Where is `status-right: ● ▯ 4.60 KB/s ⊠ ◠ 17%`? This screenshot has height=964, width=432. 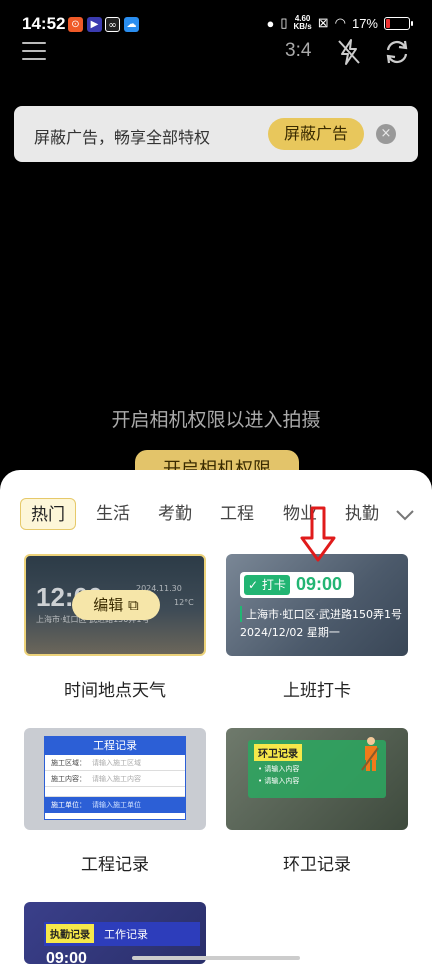 status-right: ● ▯ 4.60 KB/s ⊠ ◠ 17% is located at coordinates (339, 22).